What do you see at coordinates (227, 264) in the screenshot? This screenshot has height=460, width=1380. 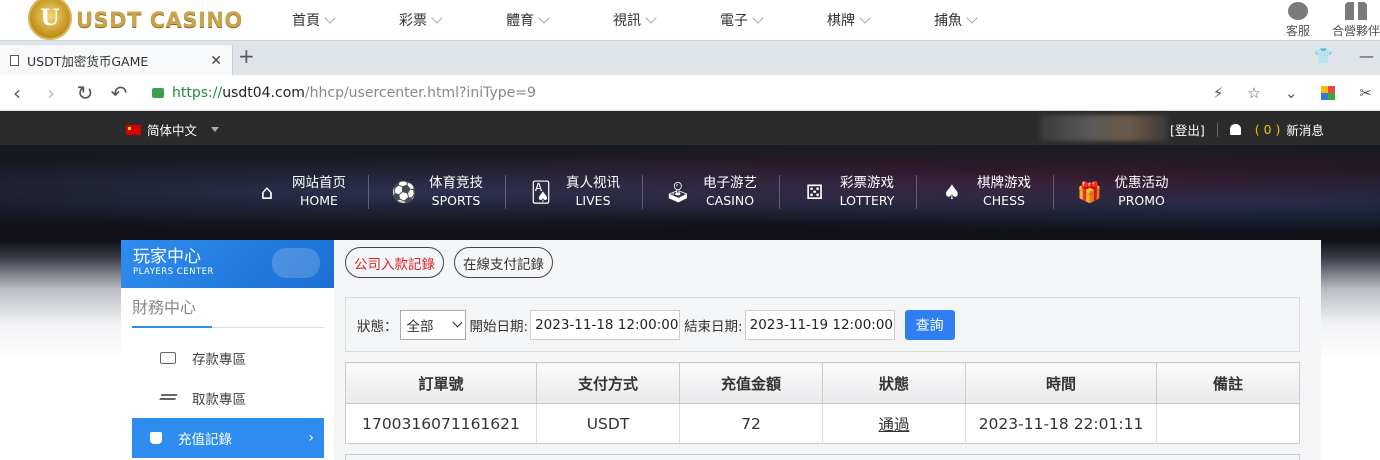 I see `player-center-header: 玩家中心 PLAYERS CENTER` at bounding box center [227, 264].